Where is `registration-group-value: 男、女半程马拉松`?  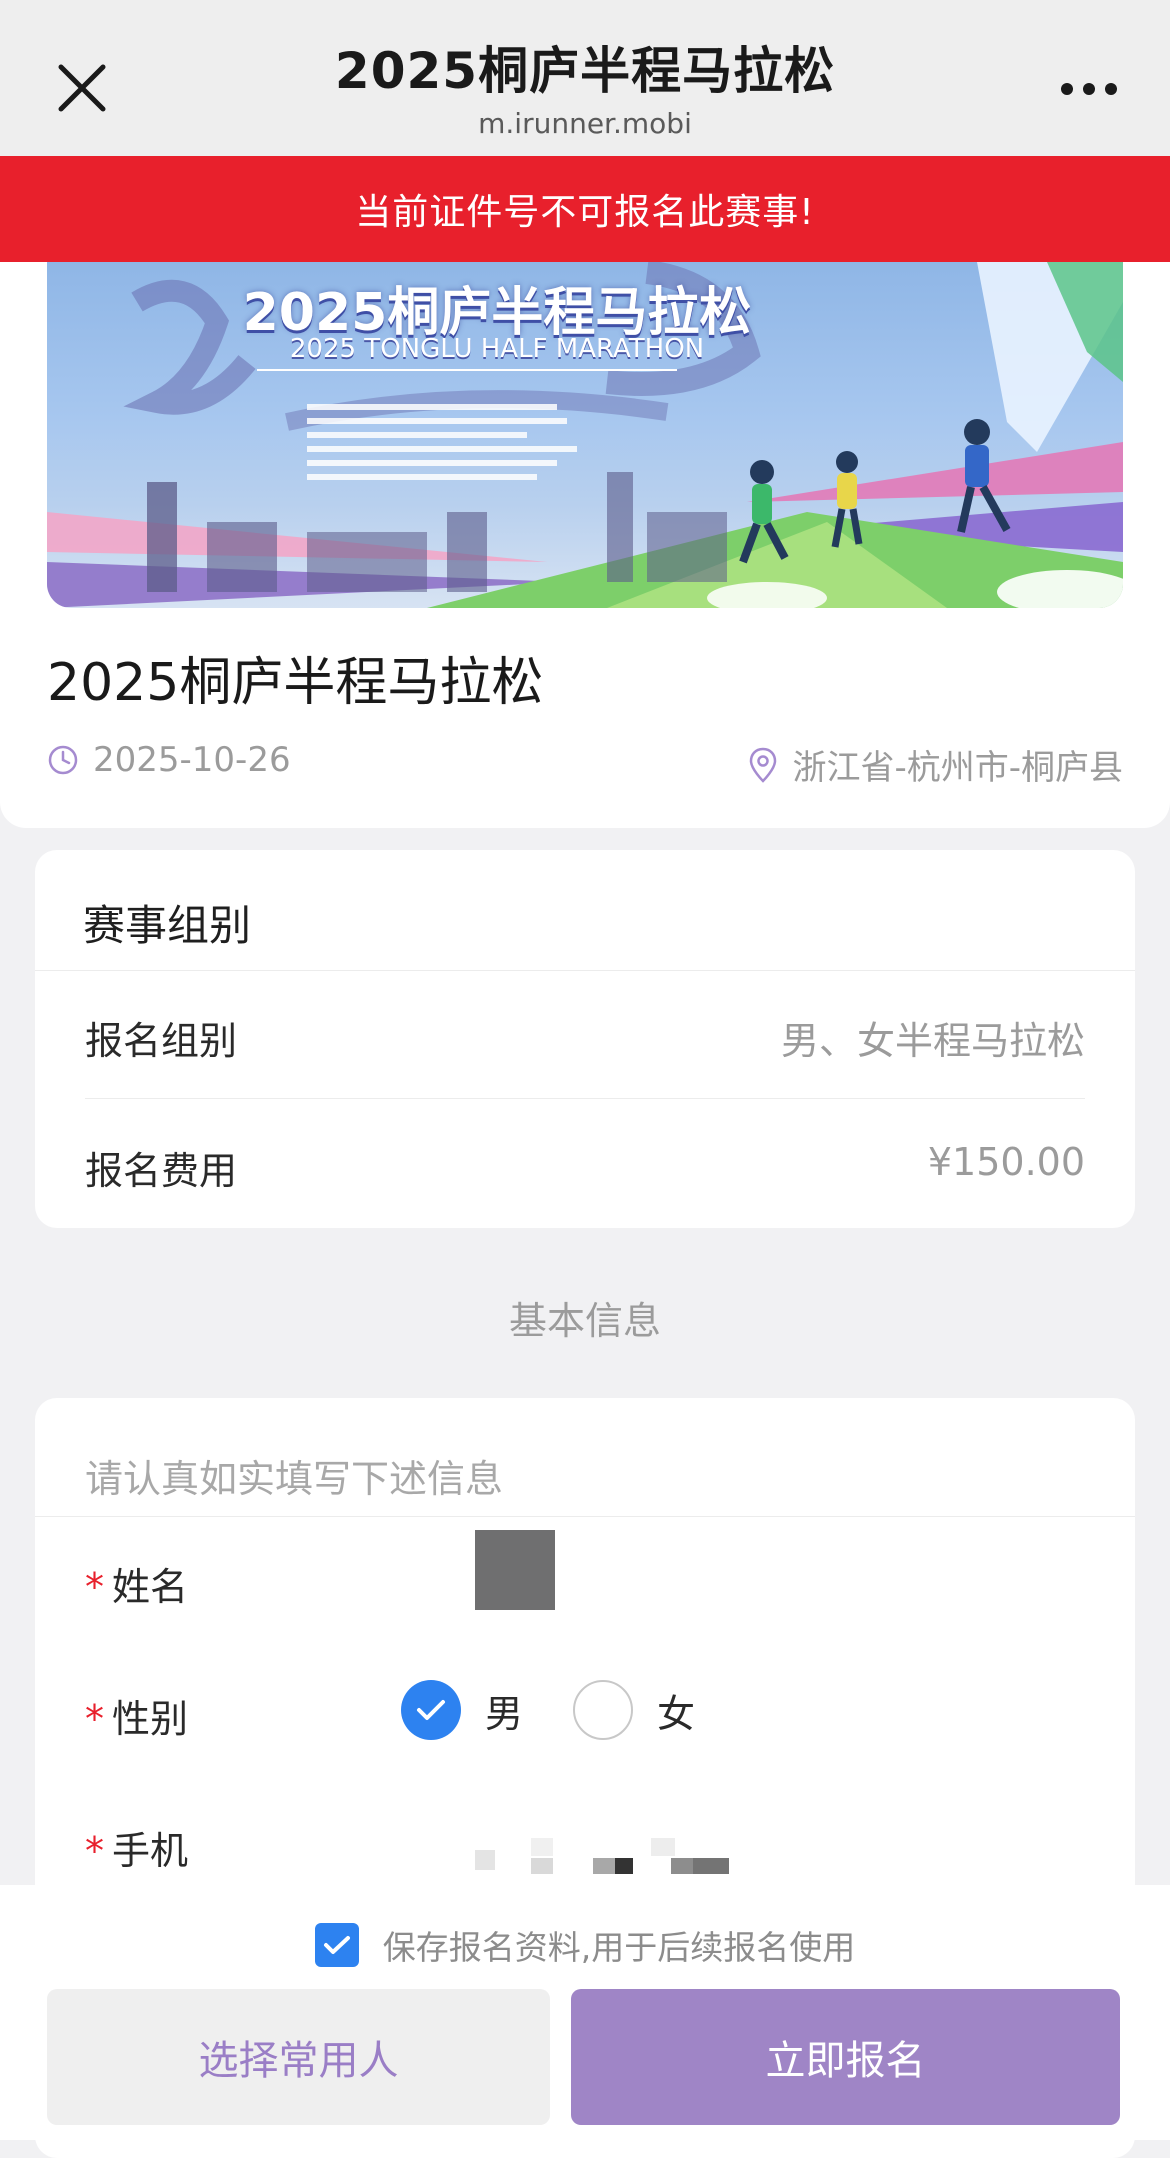
registration-group-value: 男、女半程马拉松 is located at coordinates (932, 1041).